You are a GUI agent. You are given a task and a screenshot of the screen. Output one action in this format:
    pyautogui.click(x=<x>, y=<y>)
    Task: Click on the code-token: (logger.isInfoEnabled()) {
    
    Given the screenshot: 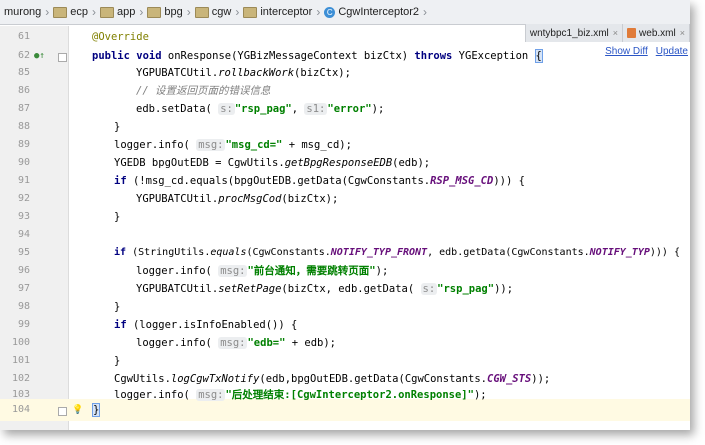 What is the action you would take?
    pyautogui.click(x=212, y=325)
    